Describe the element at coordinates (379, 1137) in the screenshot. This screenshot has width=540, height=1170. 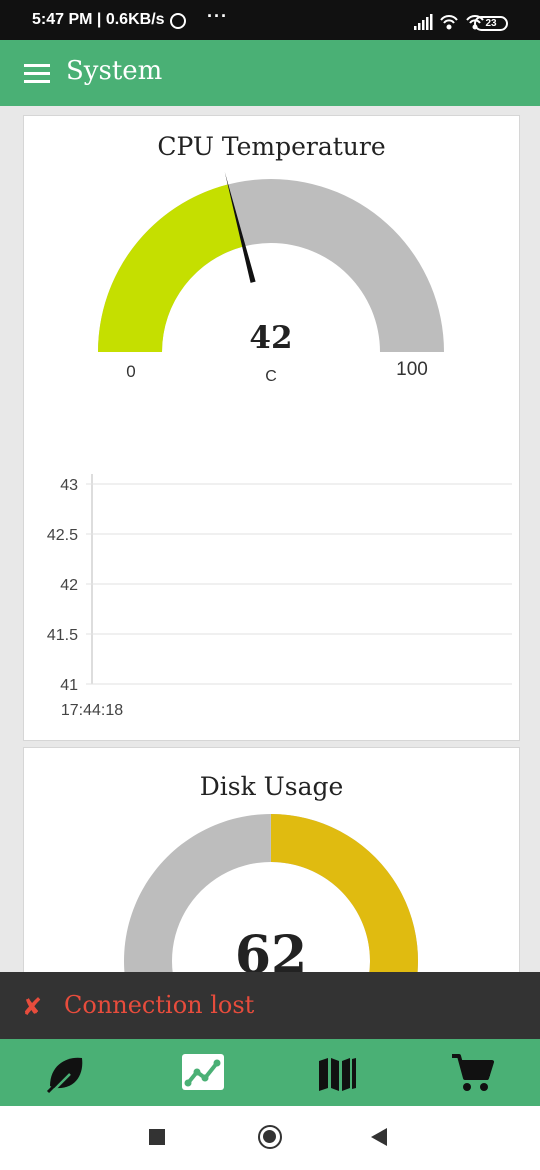
I see `back-icon` at that location.